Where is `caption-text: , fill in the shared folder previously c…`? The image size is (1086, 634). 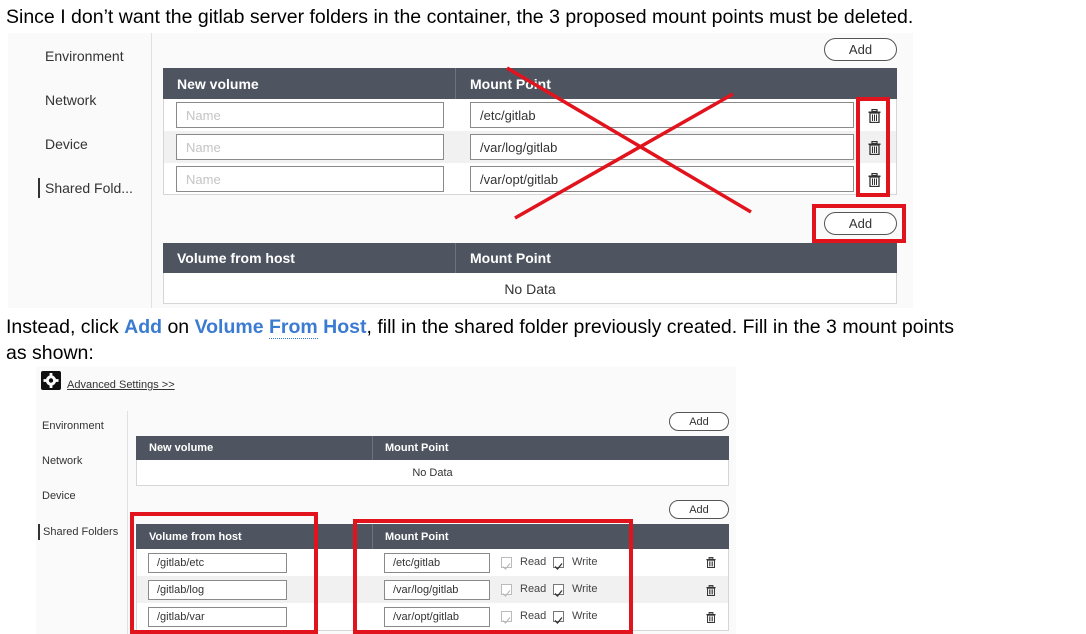 caption-text: , fill in the shared folder previously c… is located at coordinates (660, 327).